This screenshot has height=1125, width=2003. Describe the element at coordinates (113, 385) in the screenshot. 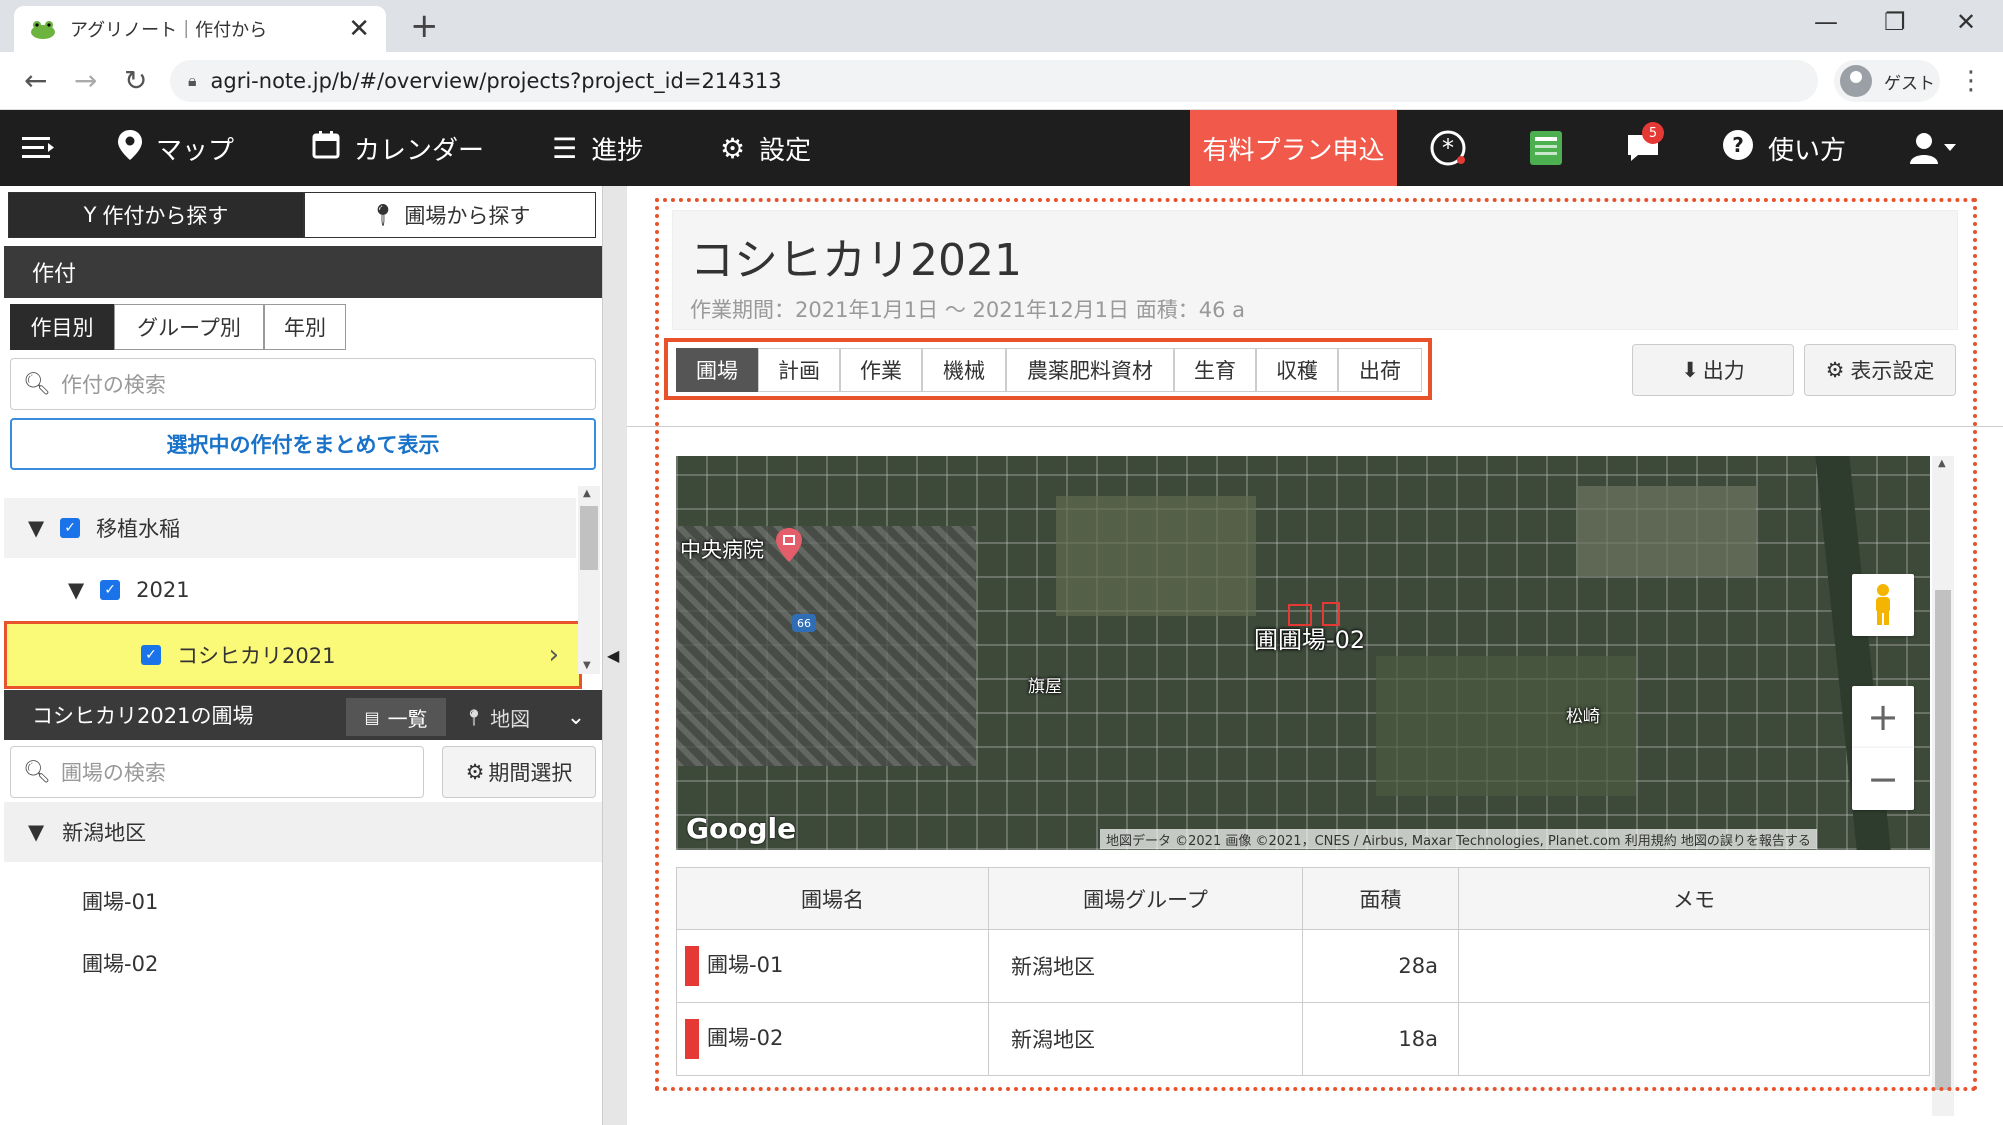

I see `crop-search-placeholder: 作付の検索` at that location.